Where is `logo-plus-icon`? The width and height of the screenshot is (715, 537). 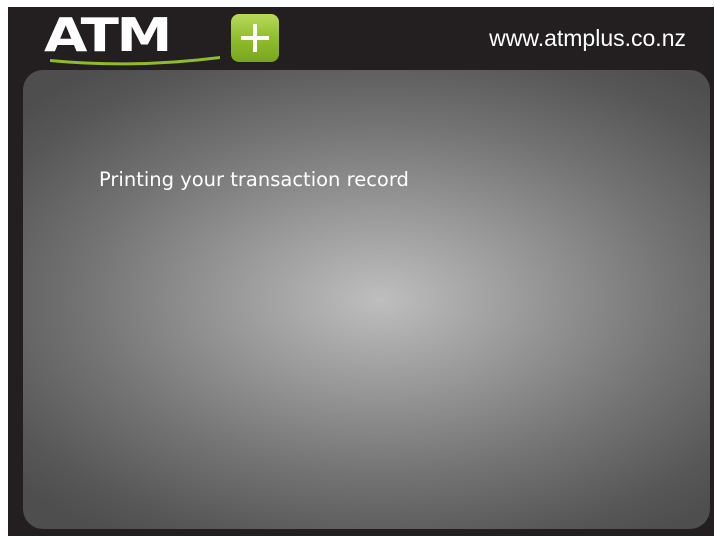 logo-plus-icon is located at coordinates (255, 38).